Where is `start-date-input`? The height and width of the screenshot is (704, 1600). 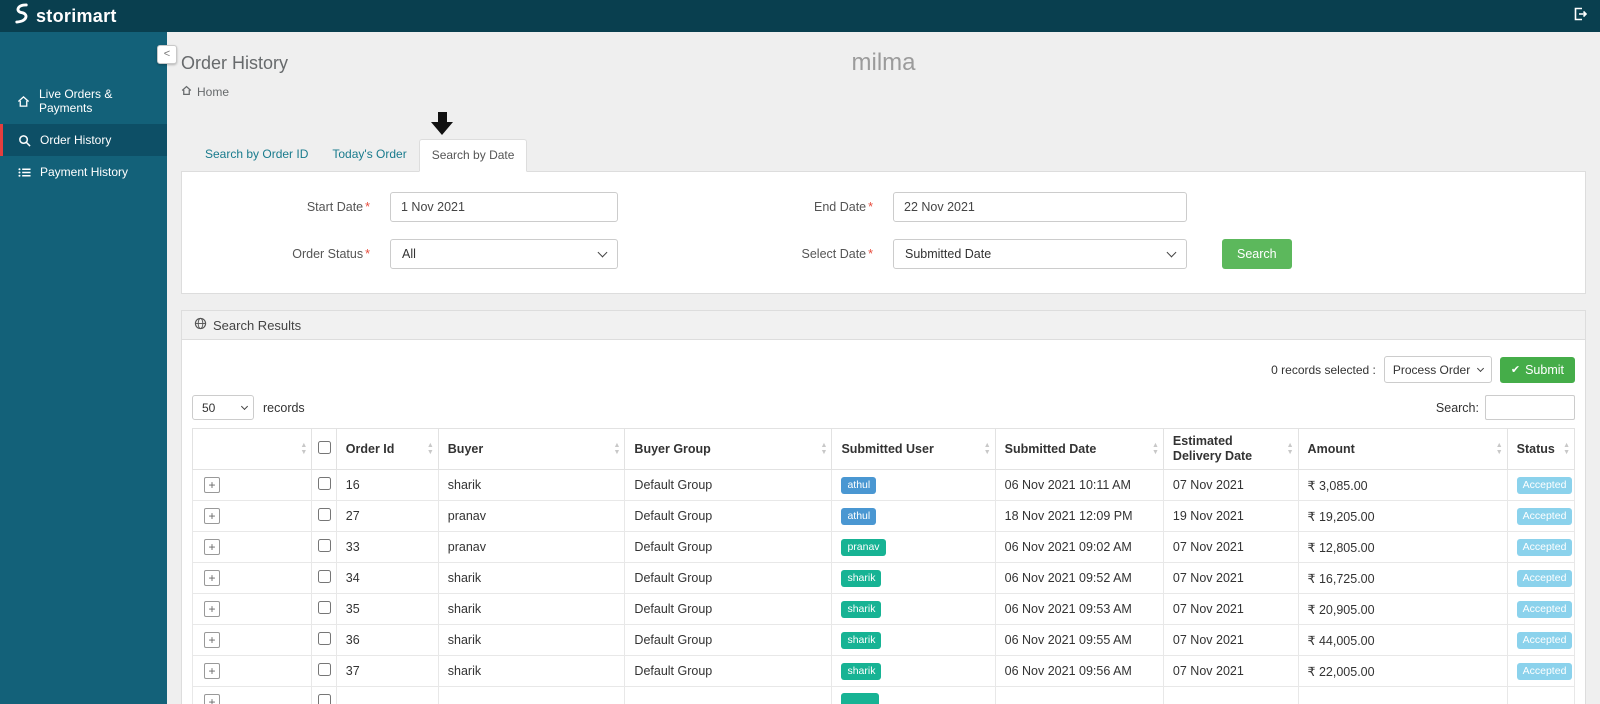 start-date-input is located at coordinates (504, 207).